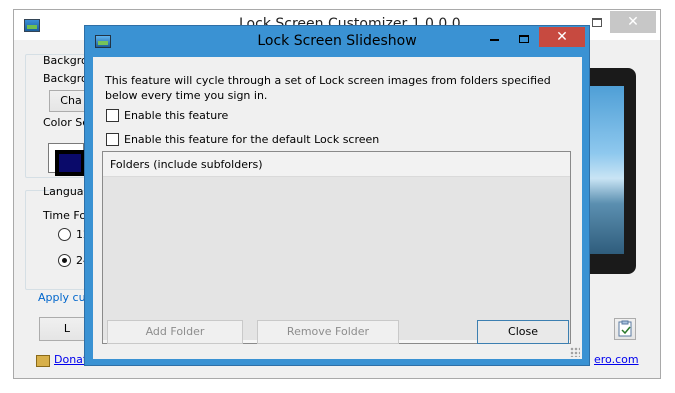  I want to click on dialog-title: Lock Screen Slideshow, so click(337, 41).